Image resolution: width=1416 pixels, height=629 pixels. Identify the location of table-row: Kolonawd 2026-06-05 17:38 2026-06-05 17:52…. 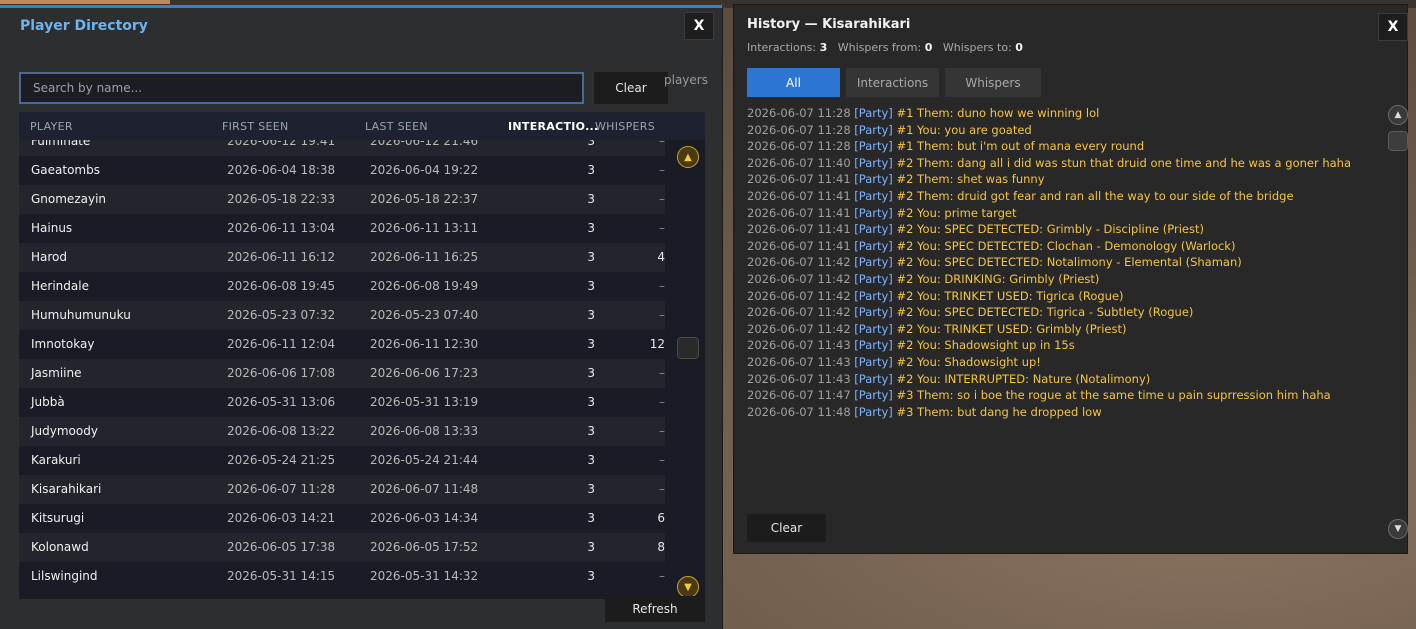
(342, 547).